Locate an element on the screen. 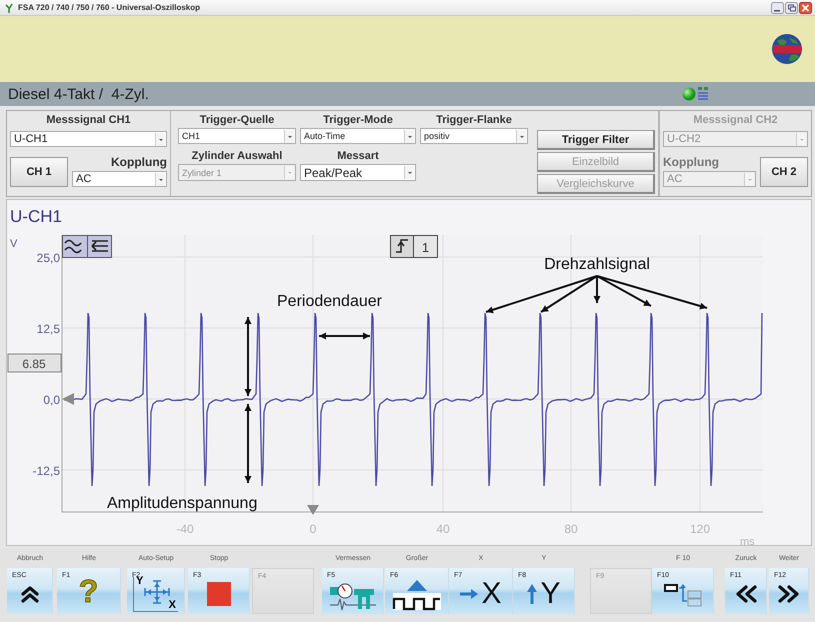 The height and width of the screenshot is (622, 815). signal-dropdown: U-CH1 is located at coordinates (88, 139).